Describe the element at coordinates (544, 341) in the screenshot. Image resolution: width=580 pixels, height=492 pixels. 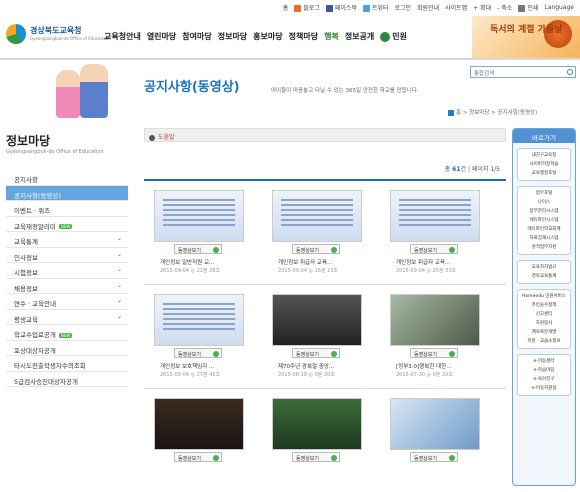
I see `quick-link: 학원 · 교습소정보` at that location.